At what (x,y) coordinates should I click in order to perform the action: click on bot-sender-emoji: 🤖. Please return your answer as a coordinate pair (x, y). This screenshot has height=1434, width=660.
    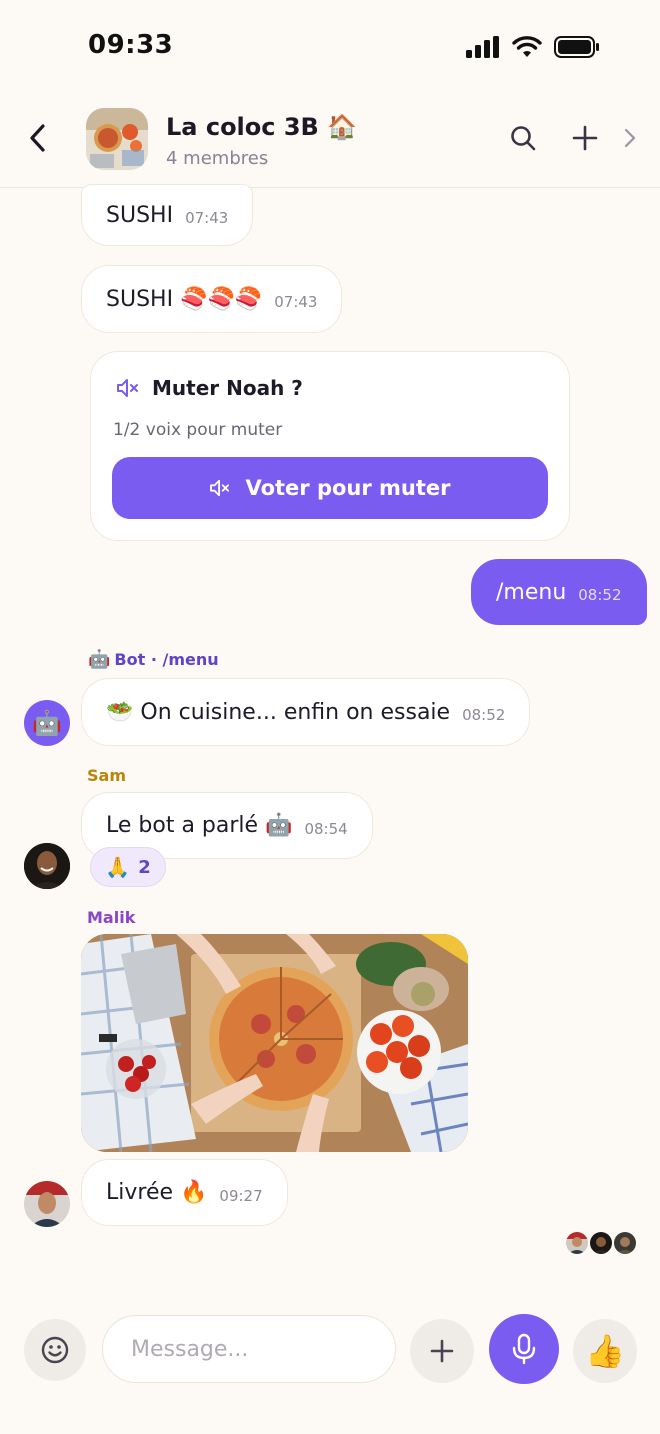
    Looking at the image, I should click on (99, 659).